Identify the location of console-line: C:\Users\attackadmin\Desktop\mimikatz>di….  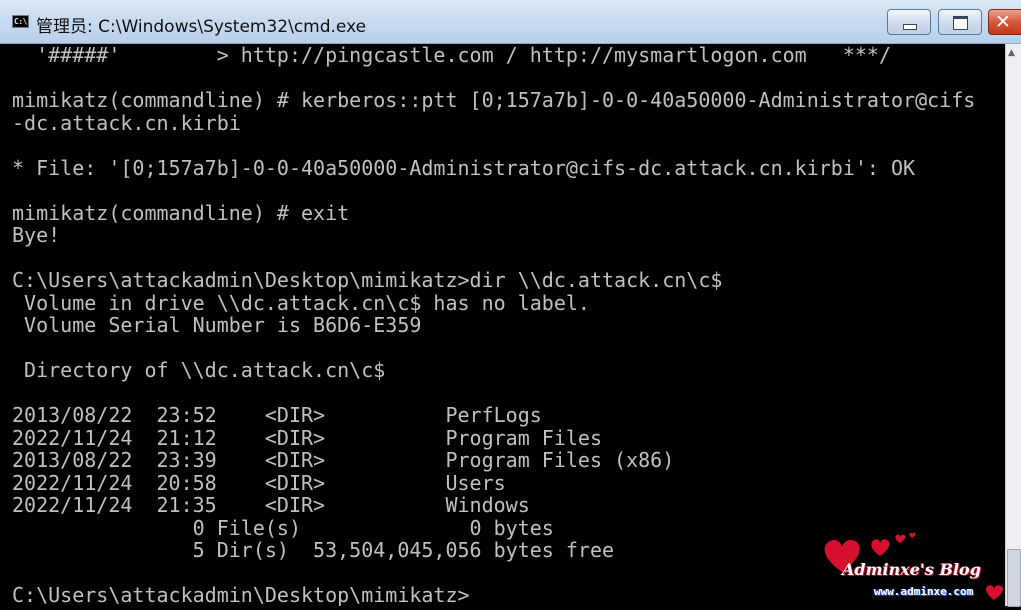
(367, 280).